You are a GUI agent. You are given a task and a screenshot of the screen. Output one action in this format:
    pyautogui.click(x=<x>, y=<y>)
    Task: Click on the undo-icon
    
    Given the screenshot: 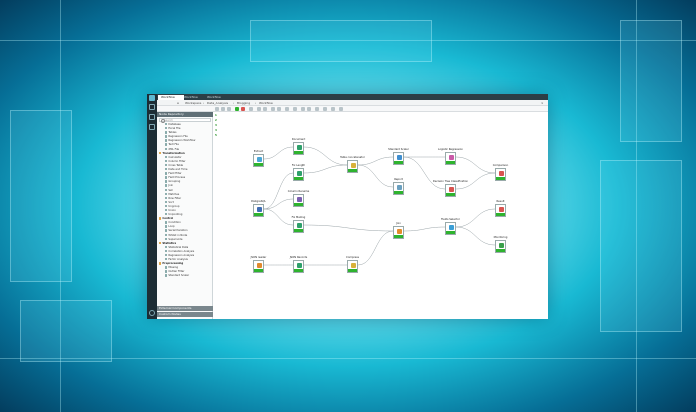 What is the action you would take?
    pyautogui.click(x=223, y=109)
    